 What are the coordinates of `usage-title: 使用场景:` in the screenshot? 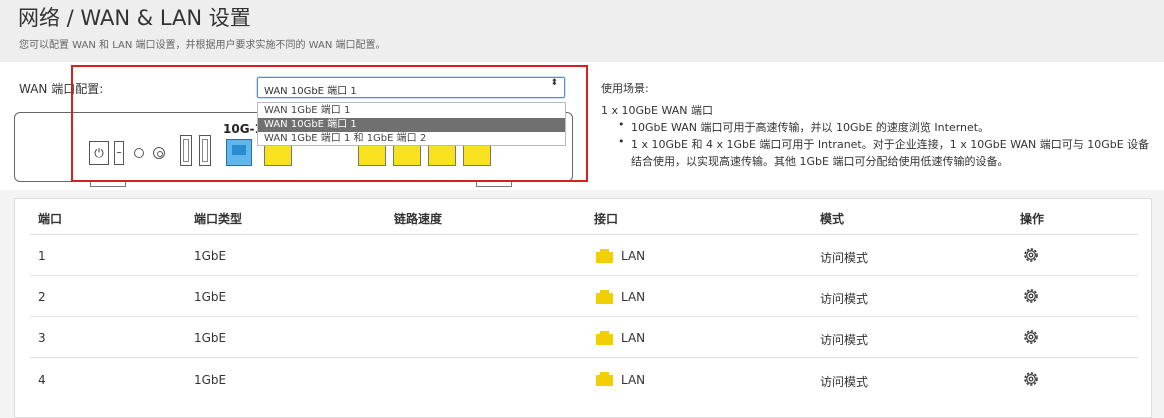 It's located at (625, 88).